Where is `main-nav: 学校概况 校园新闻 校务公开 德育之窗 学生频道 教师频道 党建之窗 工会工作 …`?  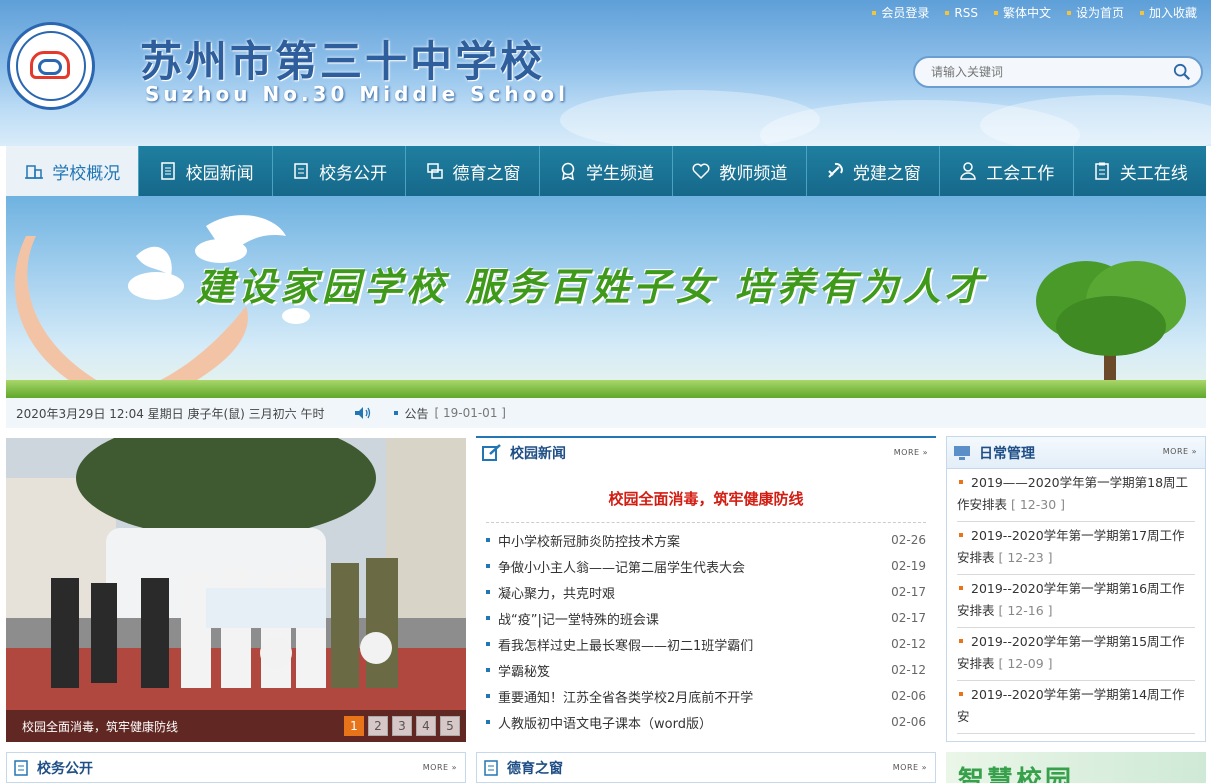 main-nav: 学校概况 校园新闻 校务公开 德育之窗 学生频道 教师频道 党建之窗 工会工作 … is located at coordinates (606, 171).